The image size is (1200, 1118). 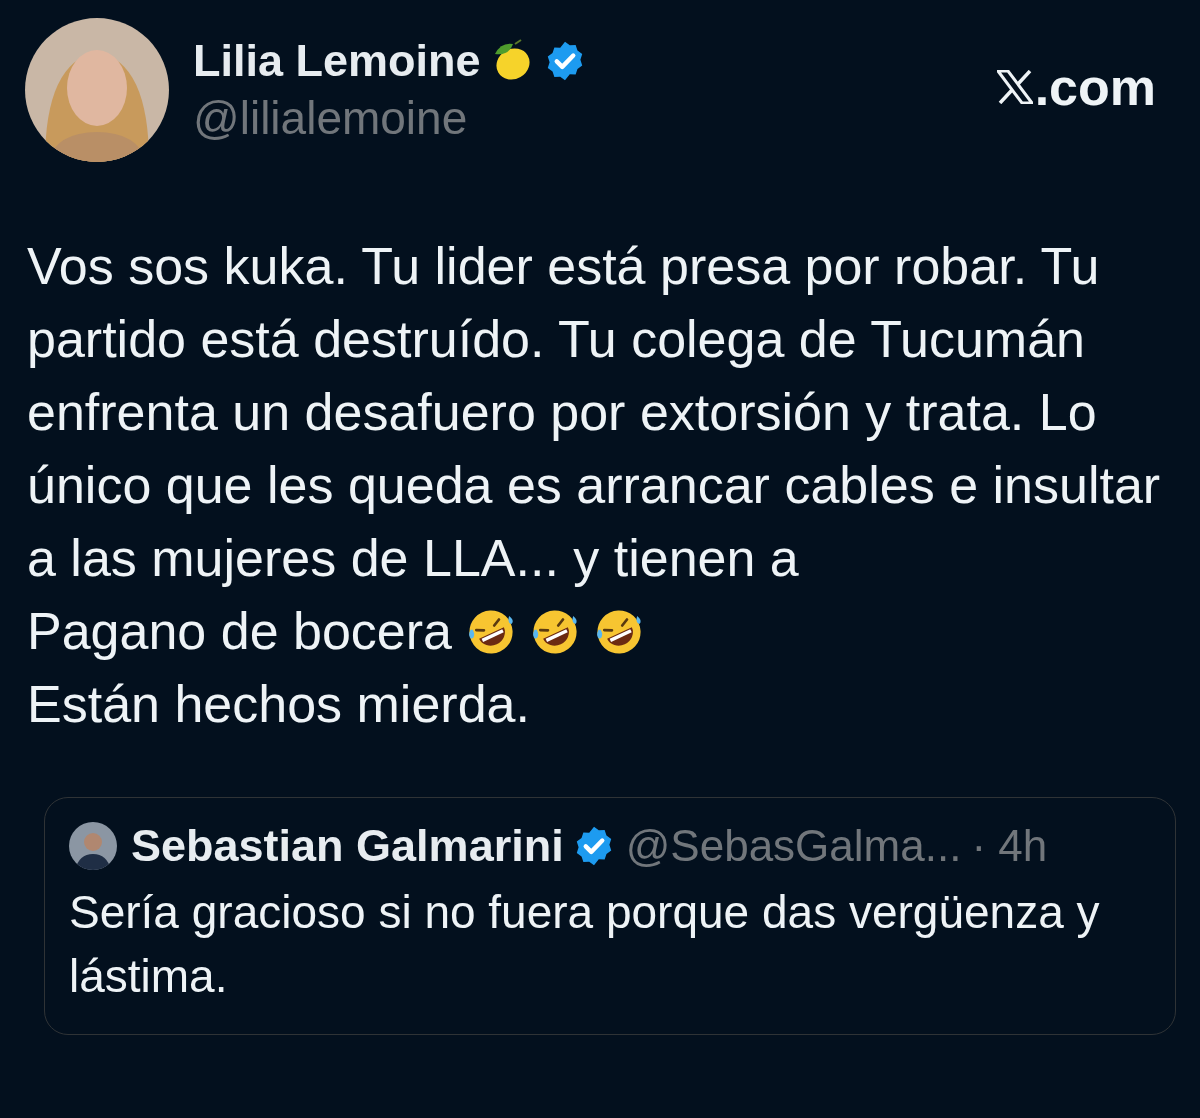 What do you see at coordinates (278, 704) in the screenshot?
I see `tweet-text: Están hechos mierda.` at bounding box center [278, 704].